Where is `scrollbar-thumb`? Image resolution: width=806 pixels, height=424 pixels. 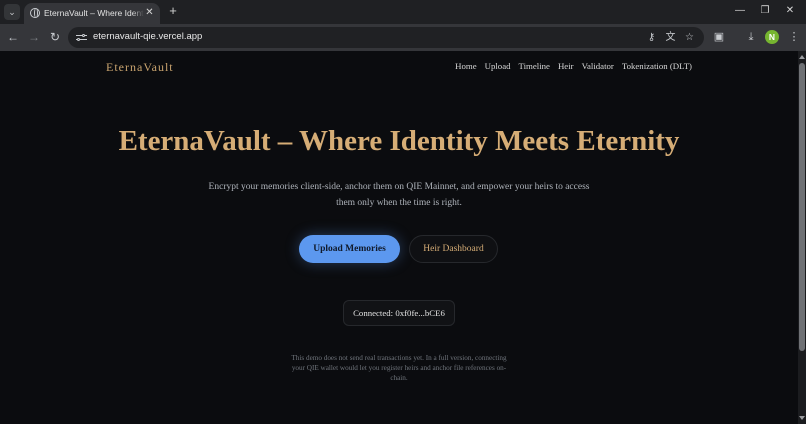
scrollbar-thumb is located at coordinates (802, 207).